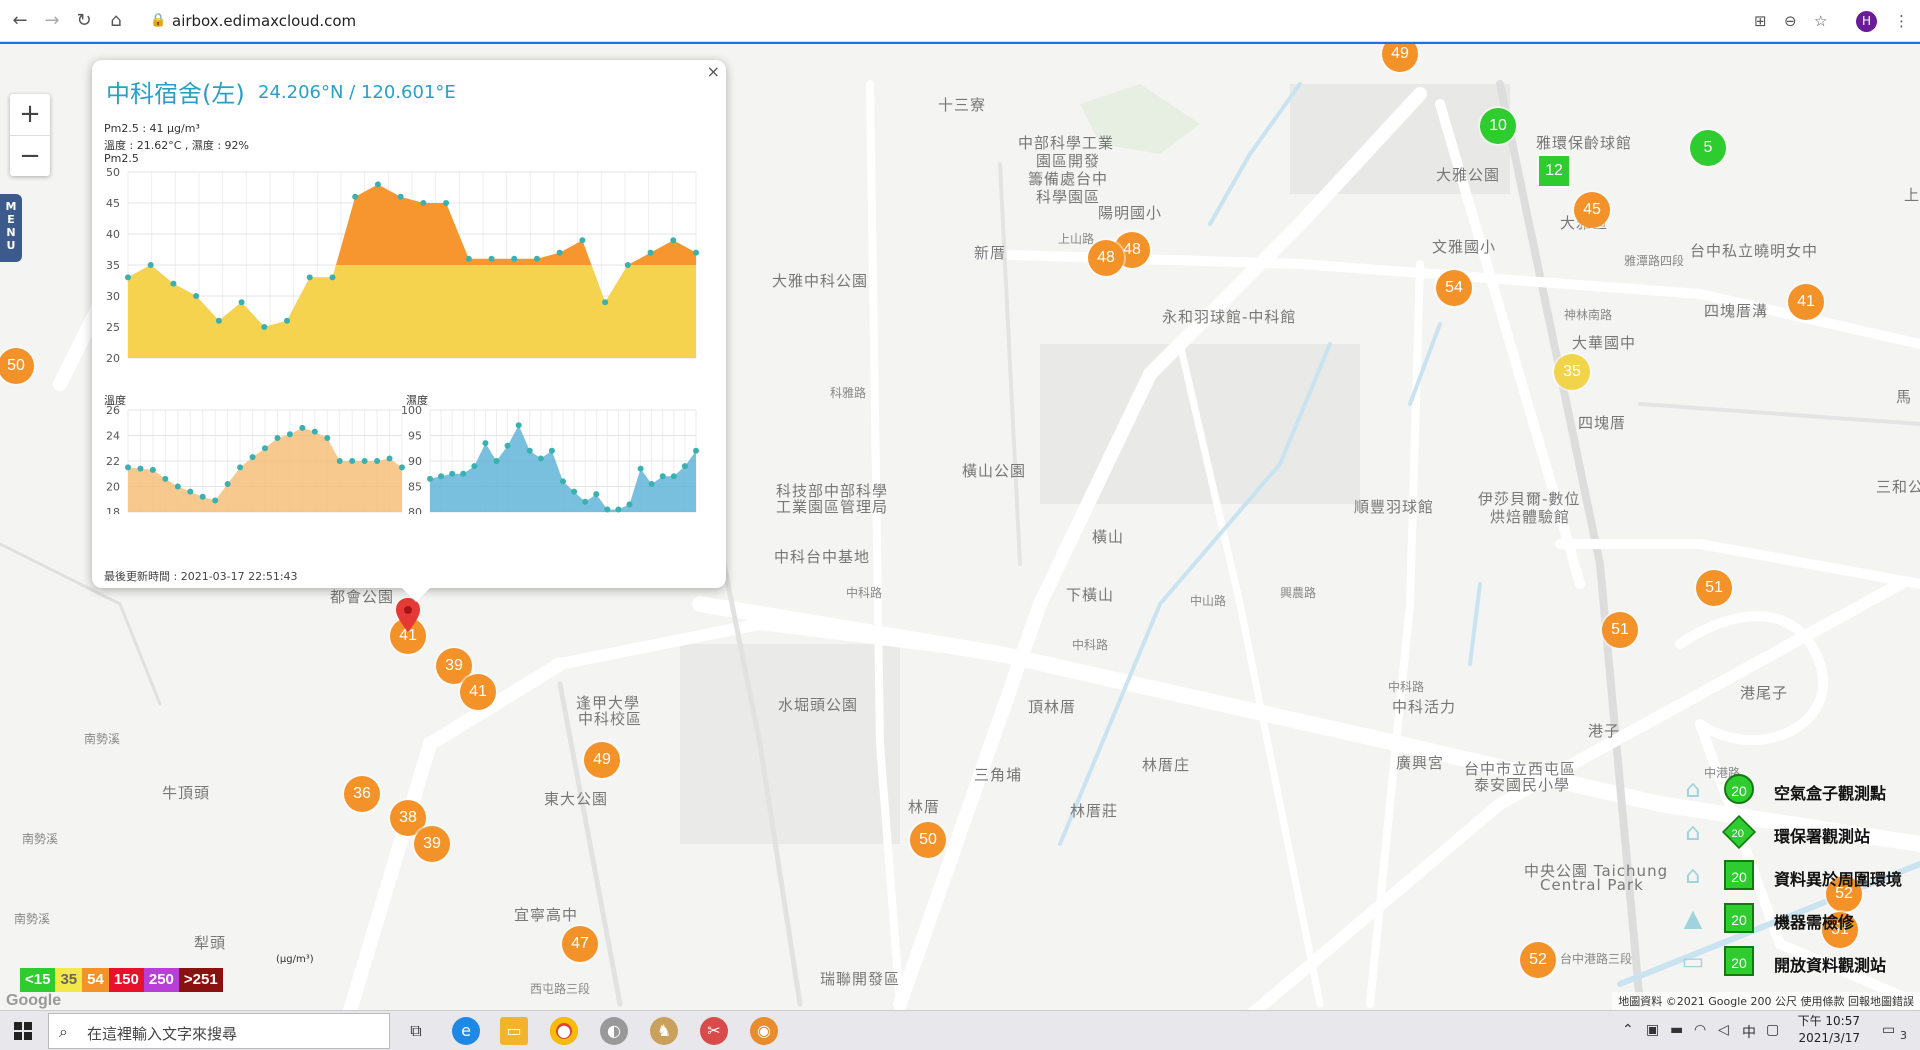 The width and height of the screenshot is (1920, 1050). What do you see at coordinates (864, 593) in the screenshot?
I see `road-label: 中科路` at bounding box center [864, 593].